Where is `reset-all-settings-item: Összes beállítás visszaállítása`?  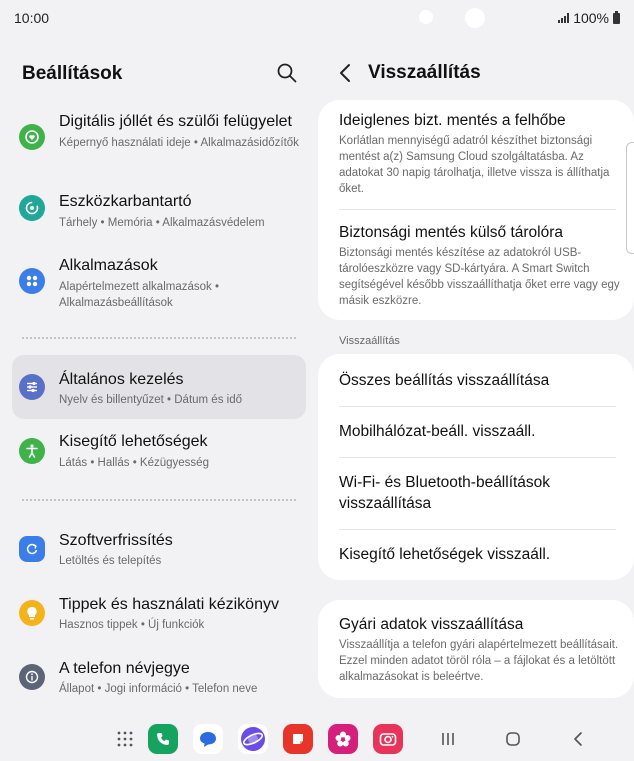 reset-all-settings-item: Összes beállítás visszaállítása is located at coordinates (480, 380).